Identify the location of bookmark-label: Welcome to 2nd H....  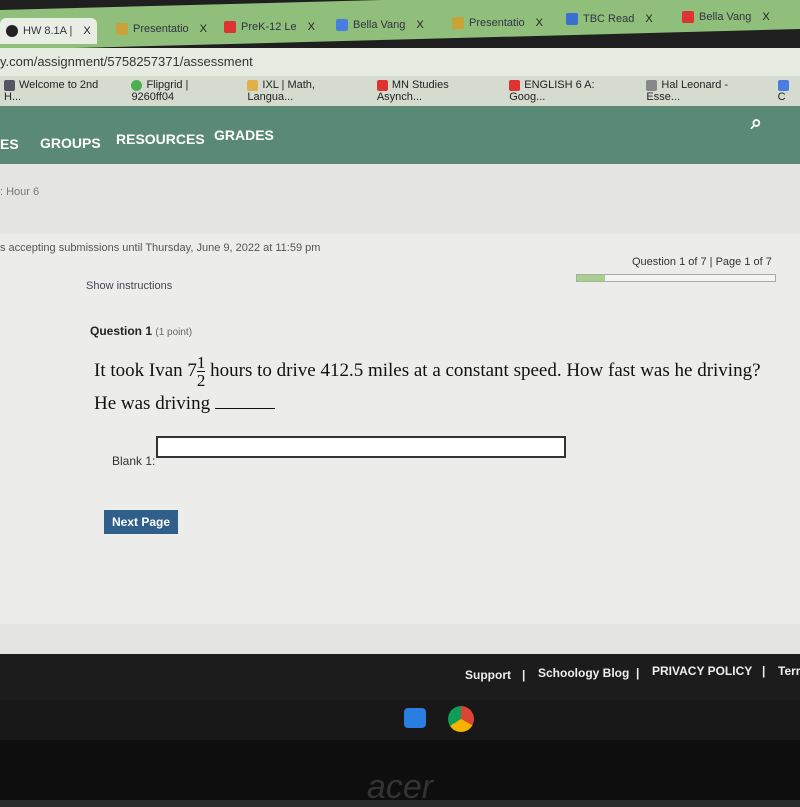
(51, 91).